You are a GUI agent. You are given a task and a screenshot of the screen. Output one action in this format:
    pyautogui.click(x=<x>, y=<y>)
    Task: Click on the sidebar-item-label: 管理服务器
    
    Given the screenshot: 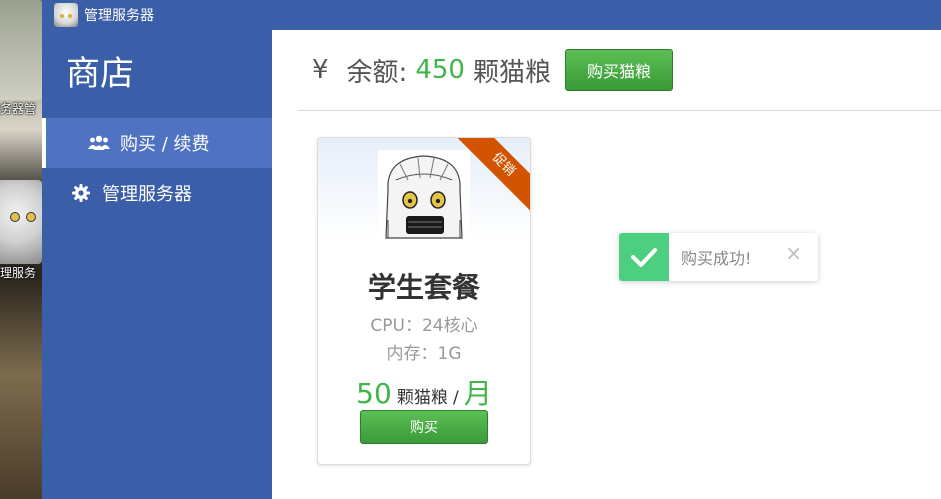 What is the action you would take?
    pyautogui.click(x=147, y=194)
    